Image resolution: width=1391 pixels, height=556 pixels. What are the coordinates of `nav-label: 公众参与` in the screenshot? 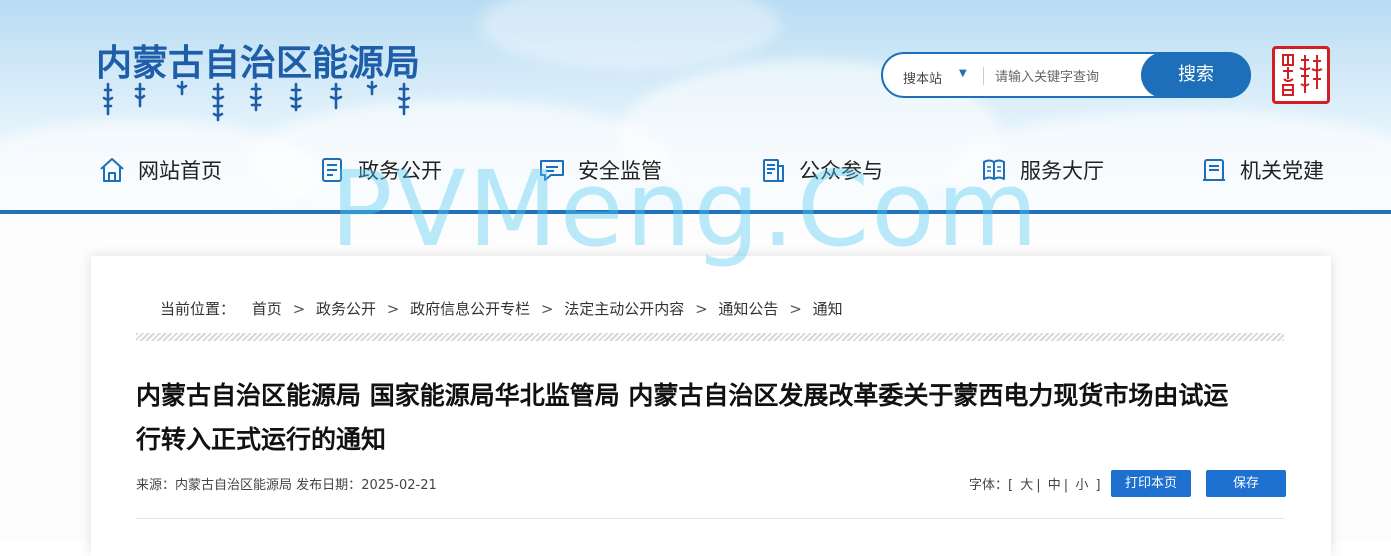 It's located at (841, 171).